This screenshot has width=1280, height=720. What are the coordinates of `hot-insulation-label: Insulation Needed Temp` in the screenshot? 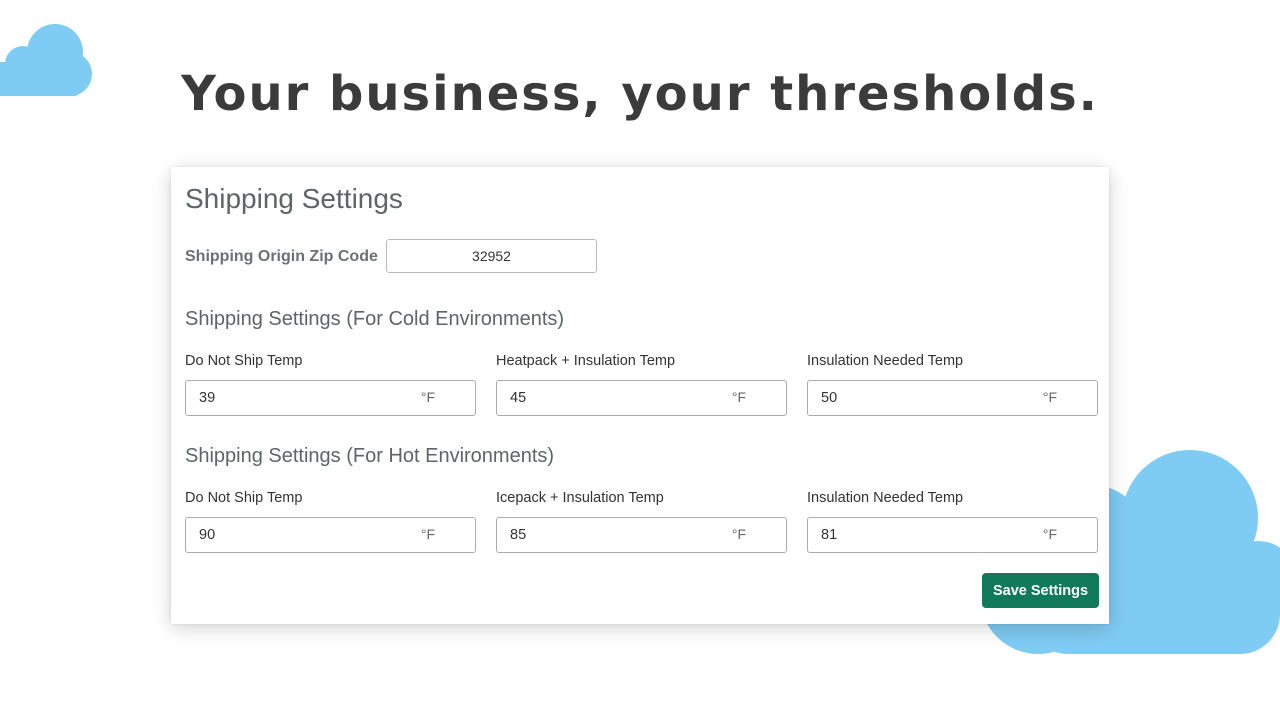 It's located at (885, 498).